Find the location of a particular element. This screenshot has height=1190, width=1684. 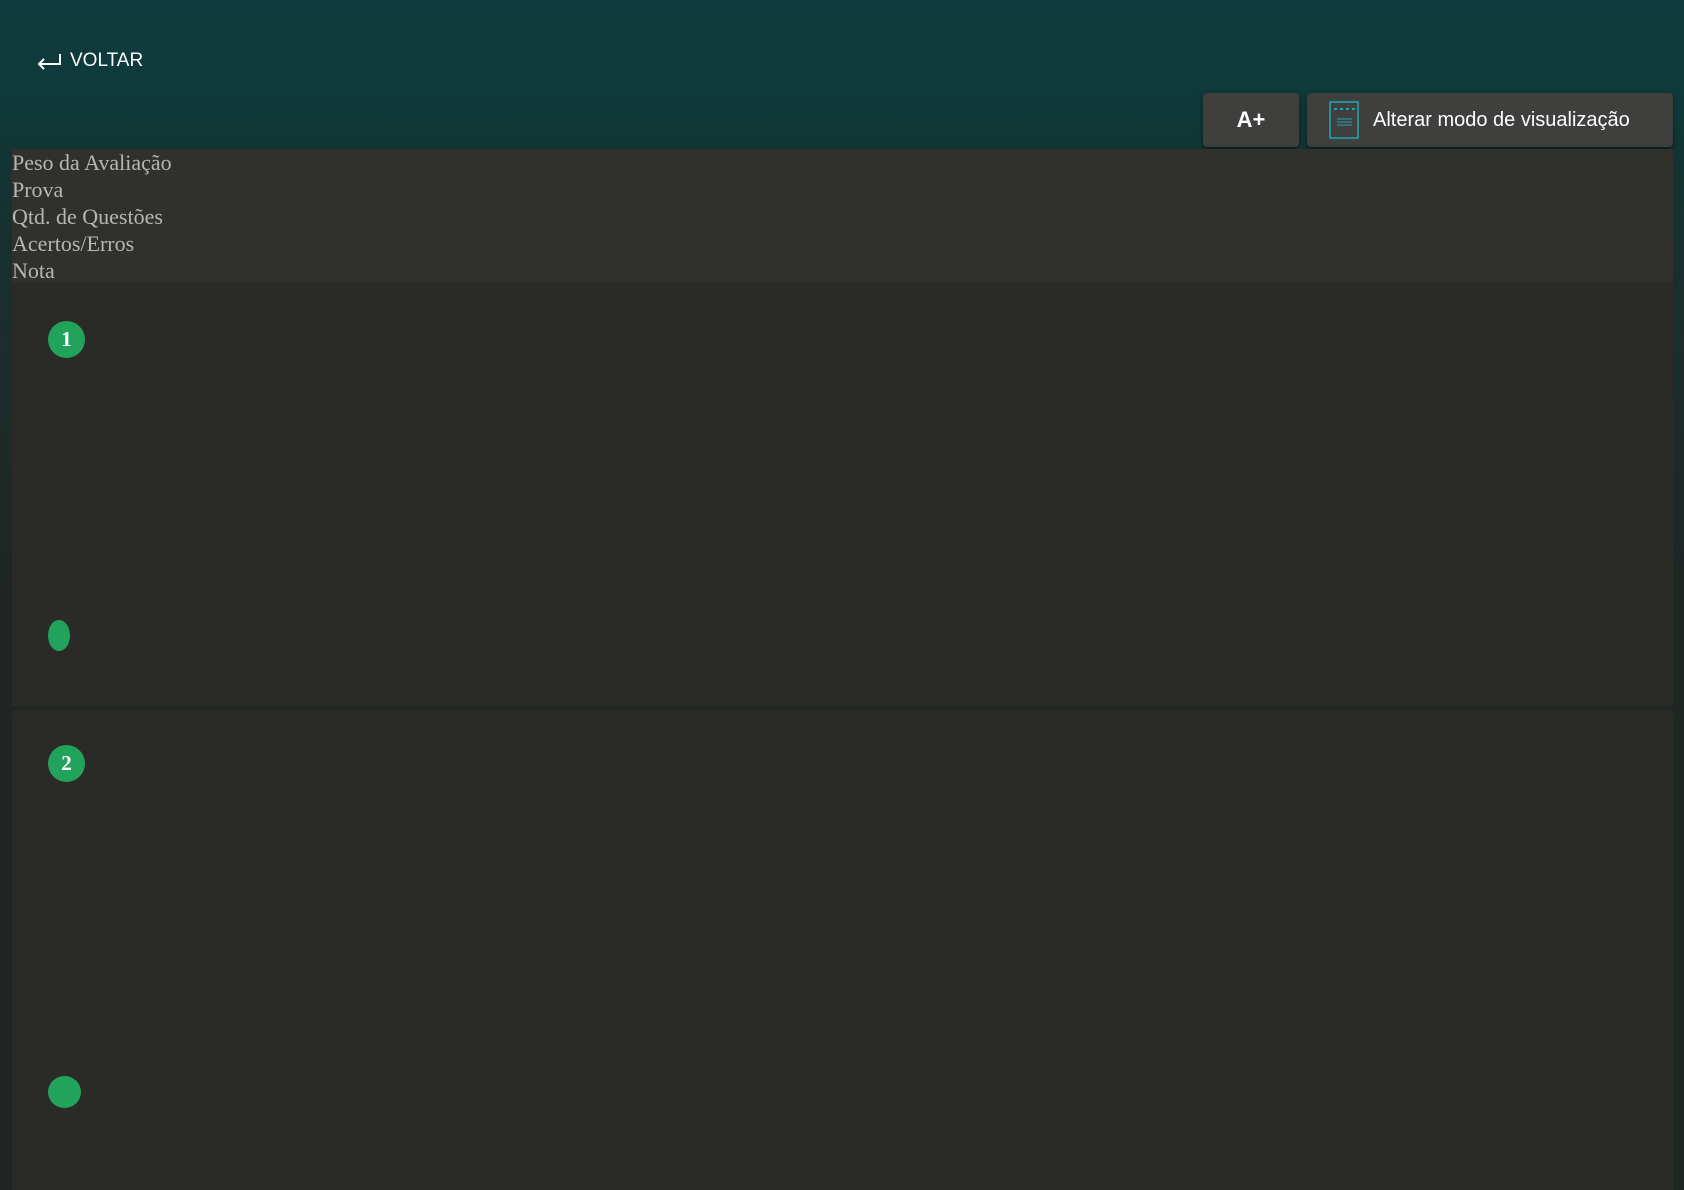

return-arrow-icon is located at coordinates (49, 62).